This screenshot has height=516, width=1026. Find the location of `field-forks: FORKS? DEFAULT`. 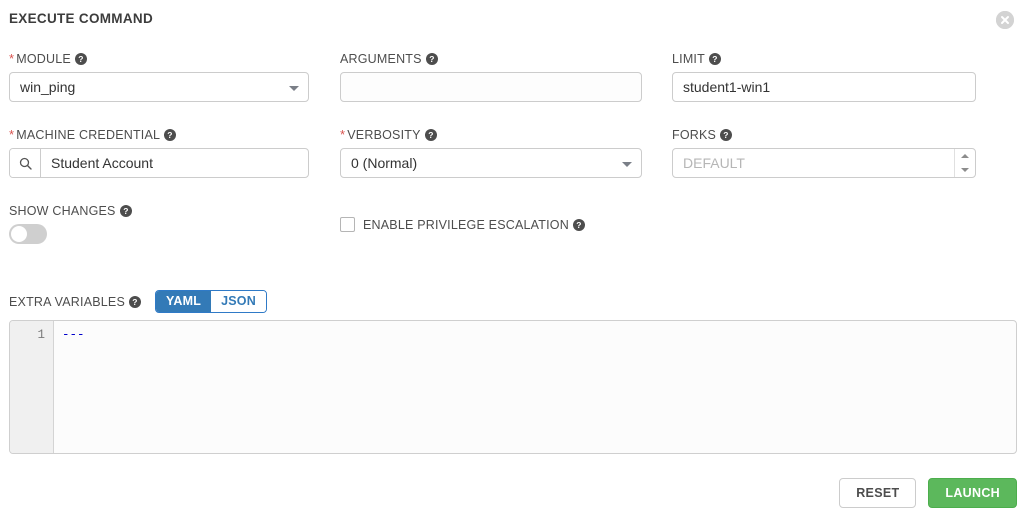

field-forks: FORKS? DEFAULT is located at coordinates (824, 153).